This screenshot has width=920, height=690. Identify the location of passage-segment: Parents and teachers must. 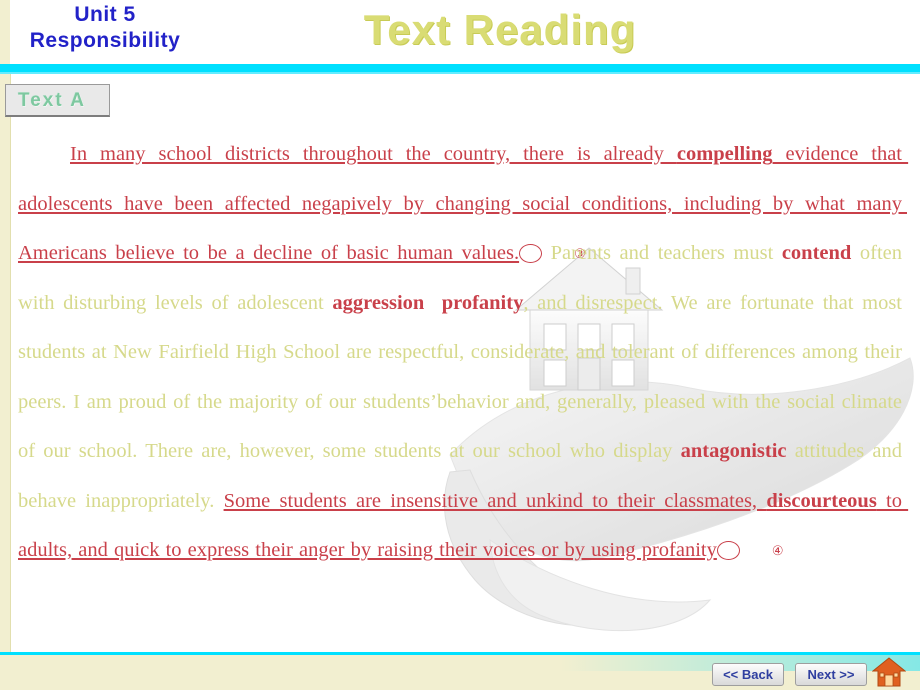
(662, 253).